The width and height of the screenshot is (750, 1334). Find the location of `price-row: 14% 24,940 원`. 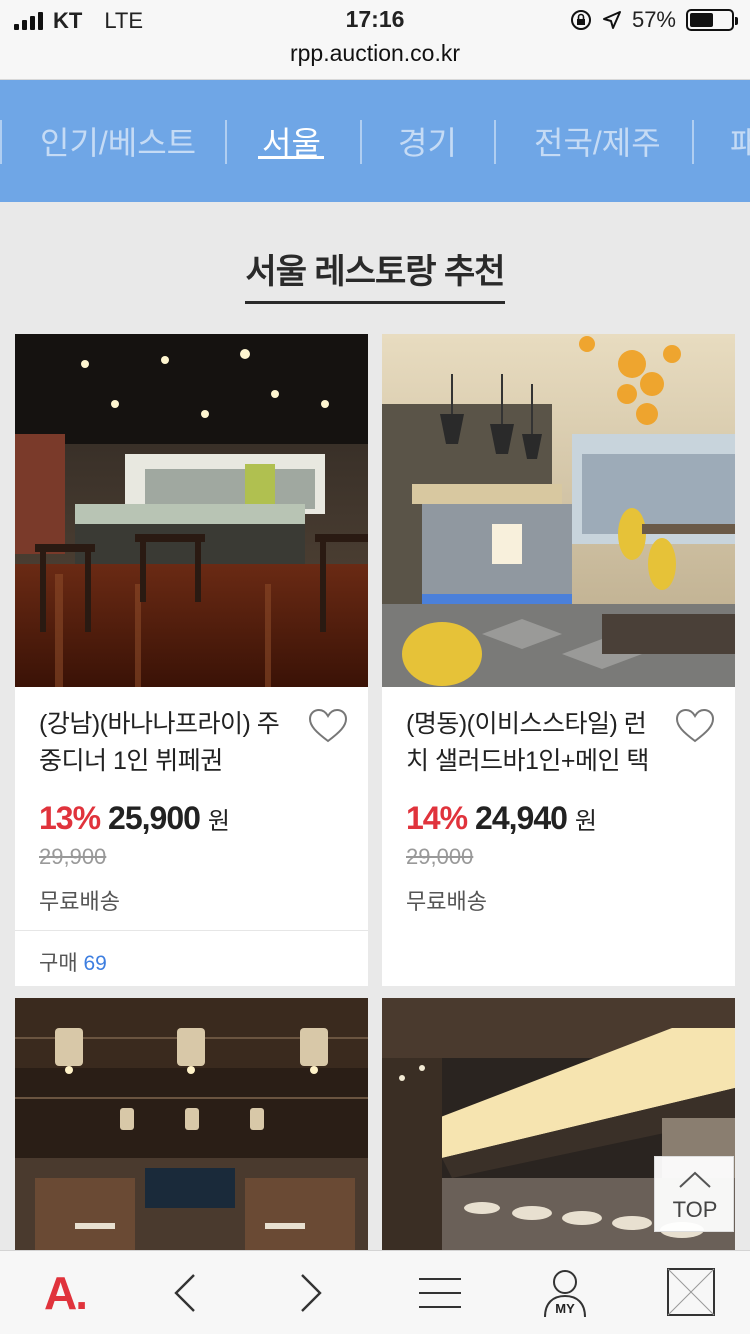

price-row: 14% 24,940 원 is located at coordinates (501, 818).